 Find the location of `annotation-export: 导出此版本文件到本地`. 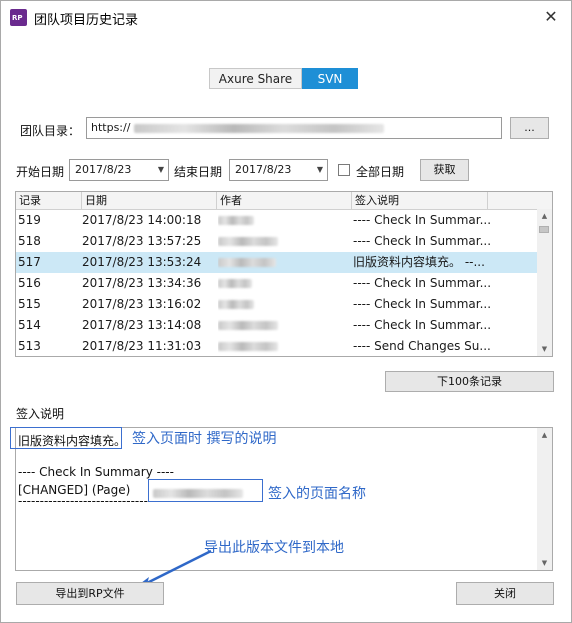

annotation-export: 导出此版本文件到本地 is located at coordinates (274, 548).